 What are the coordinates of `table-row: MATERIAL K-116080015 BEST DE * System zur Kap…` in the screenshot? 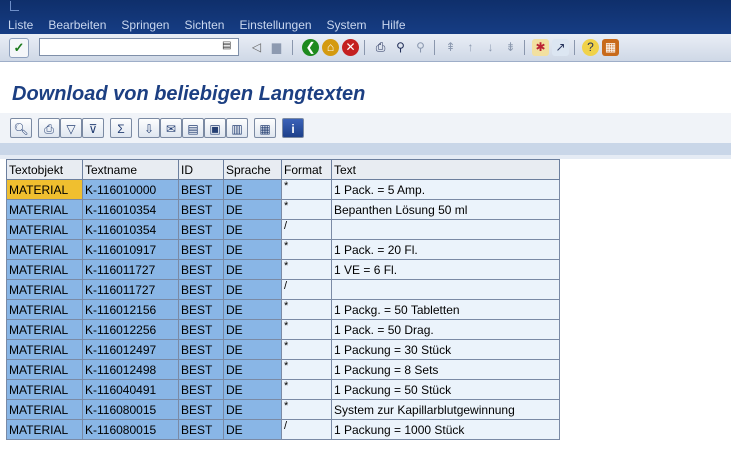 It's located at (283, 409).